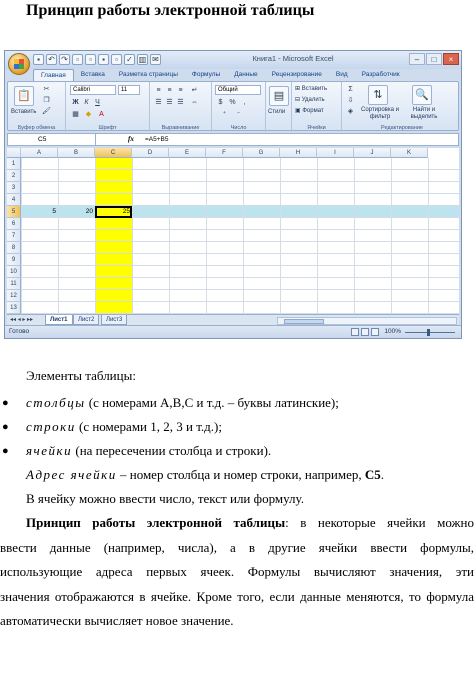 Image resolution: width=474 pixels, height=680 pixels. Describe the element at coordinates (101, 114) in the screenshot. I see `font-color-icon: A` at that location.